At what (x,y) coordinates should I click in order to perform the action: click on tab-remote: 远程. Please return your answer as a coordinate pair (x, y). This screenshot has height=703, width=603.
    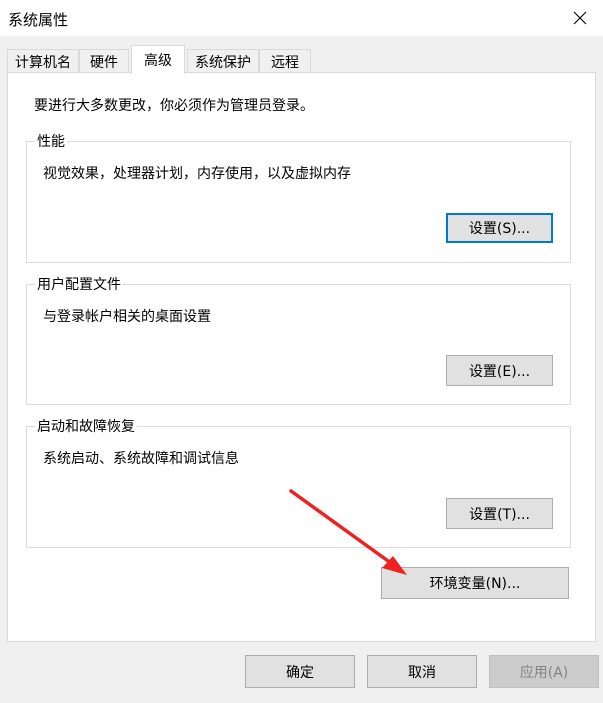
    Looking at the image, I should click on (285, 61).